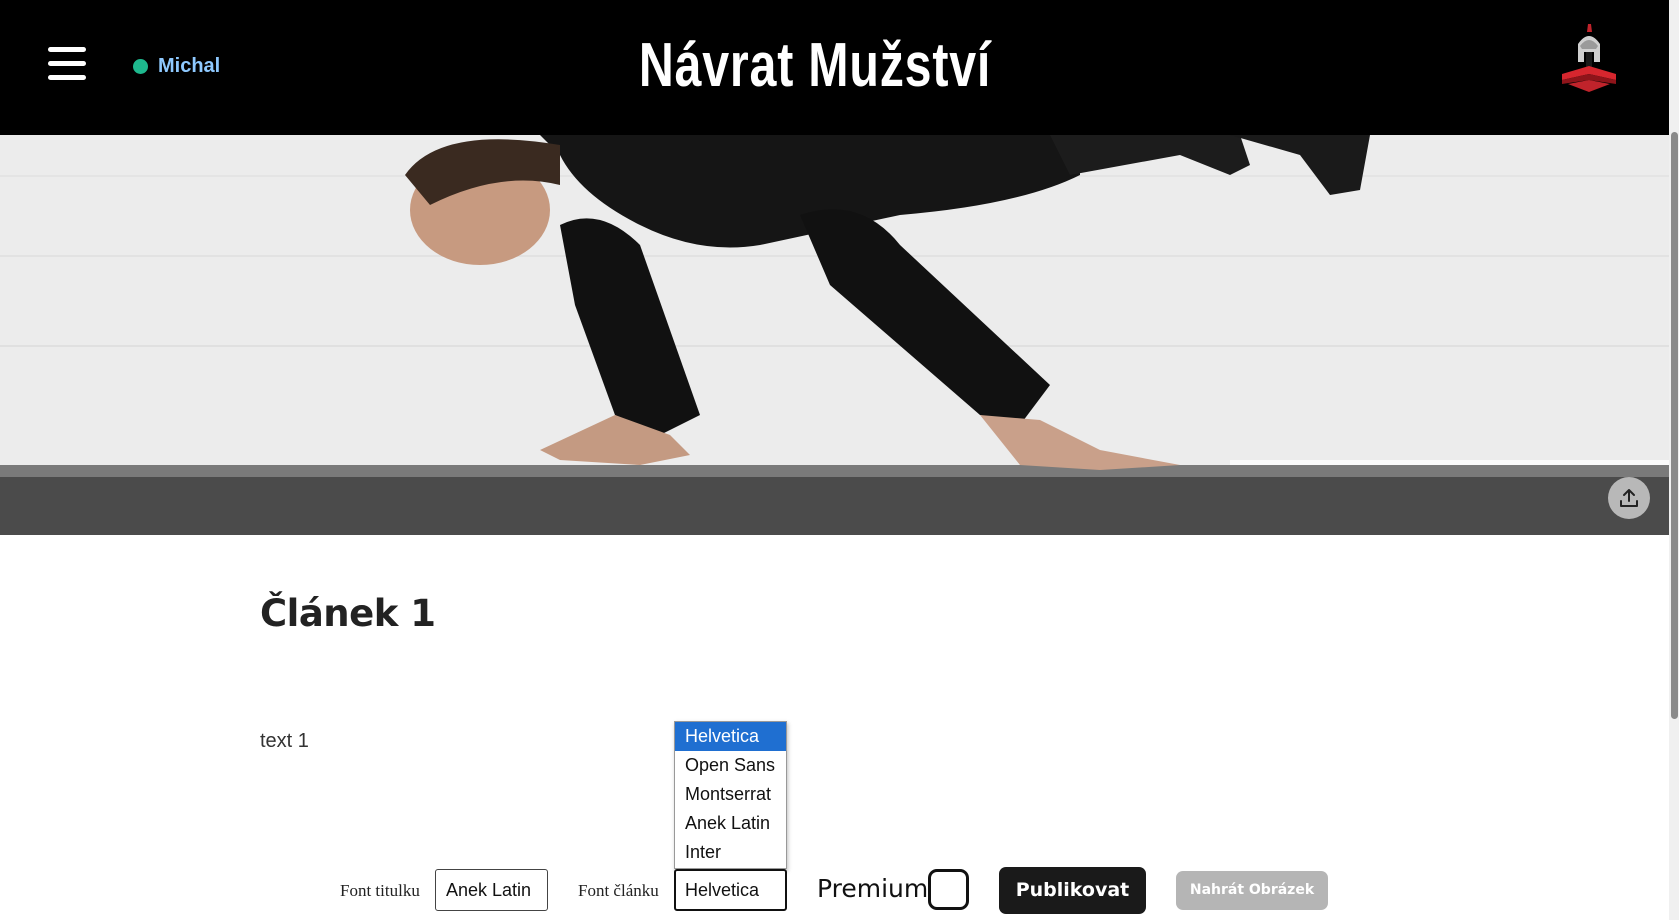  What do you see at coordinates (348, 613) in the screenshot?
I see `article-title: Článek 1` at bounding box center [348, 613].